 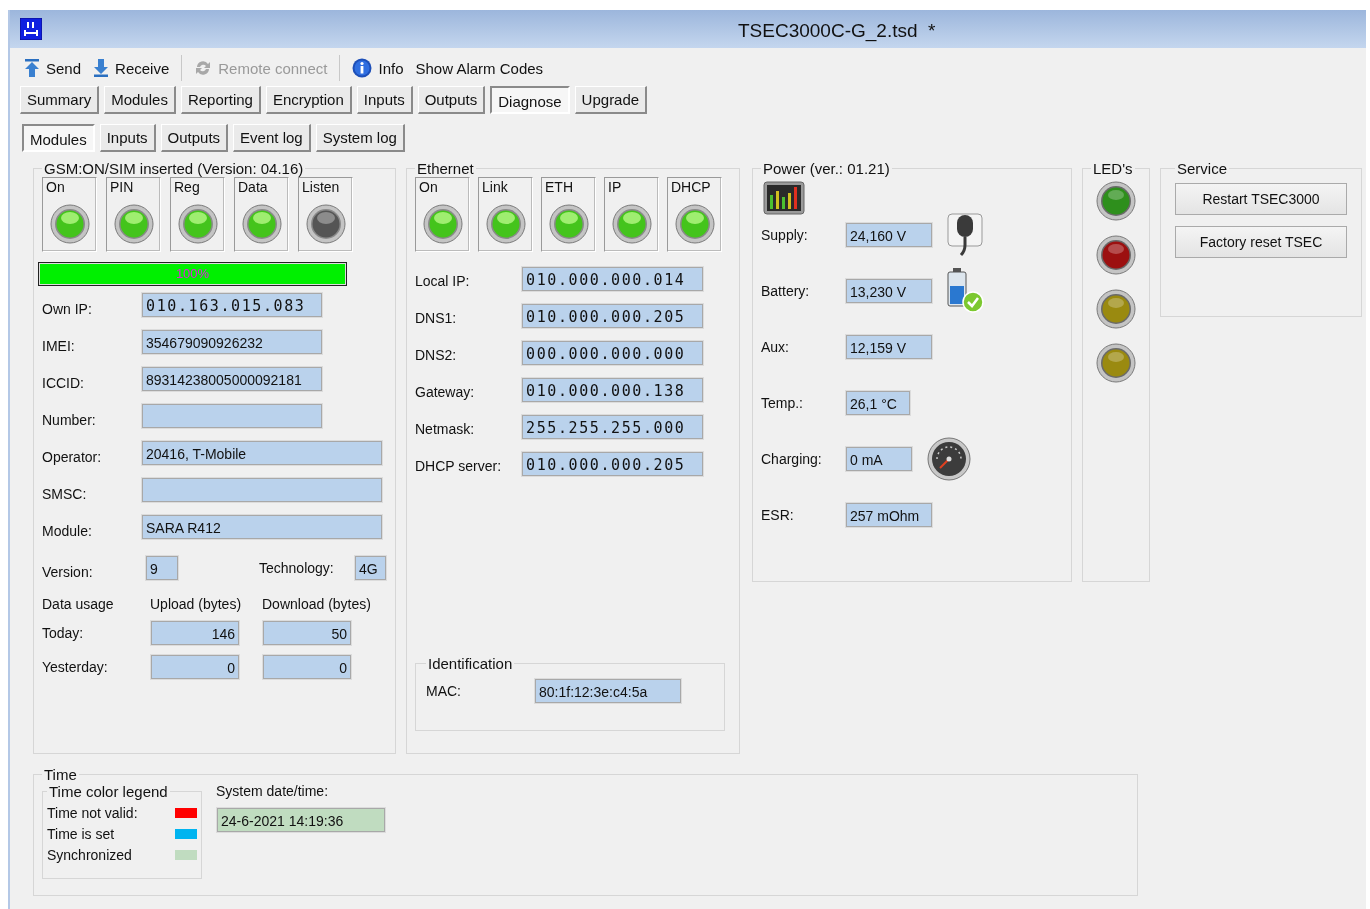 What do you see at coordinates (775, 347) in the screenshot?
I see `field-label: Aux:` at bounding box center [775, 347].